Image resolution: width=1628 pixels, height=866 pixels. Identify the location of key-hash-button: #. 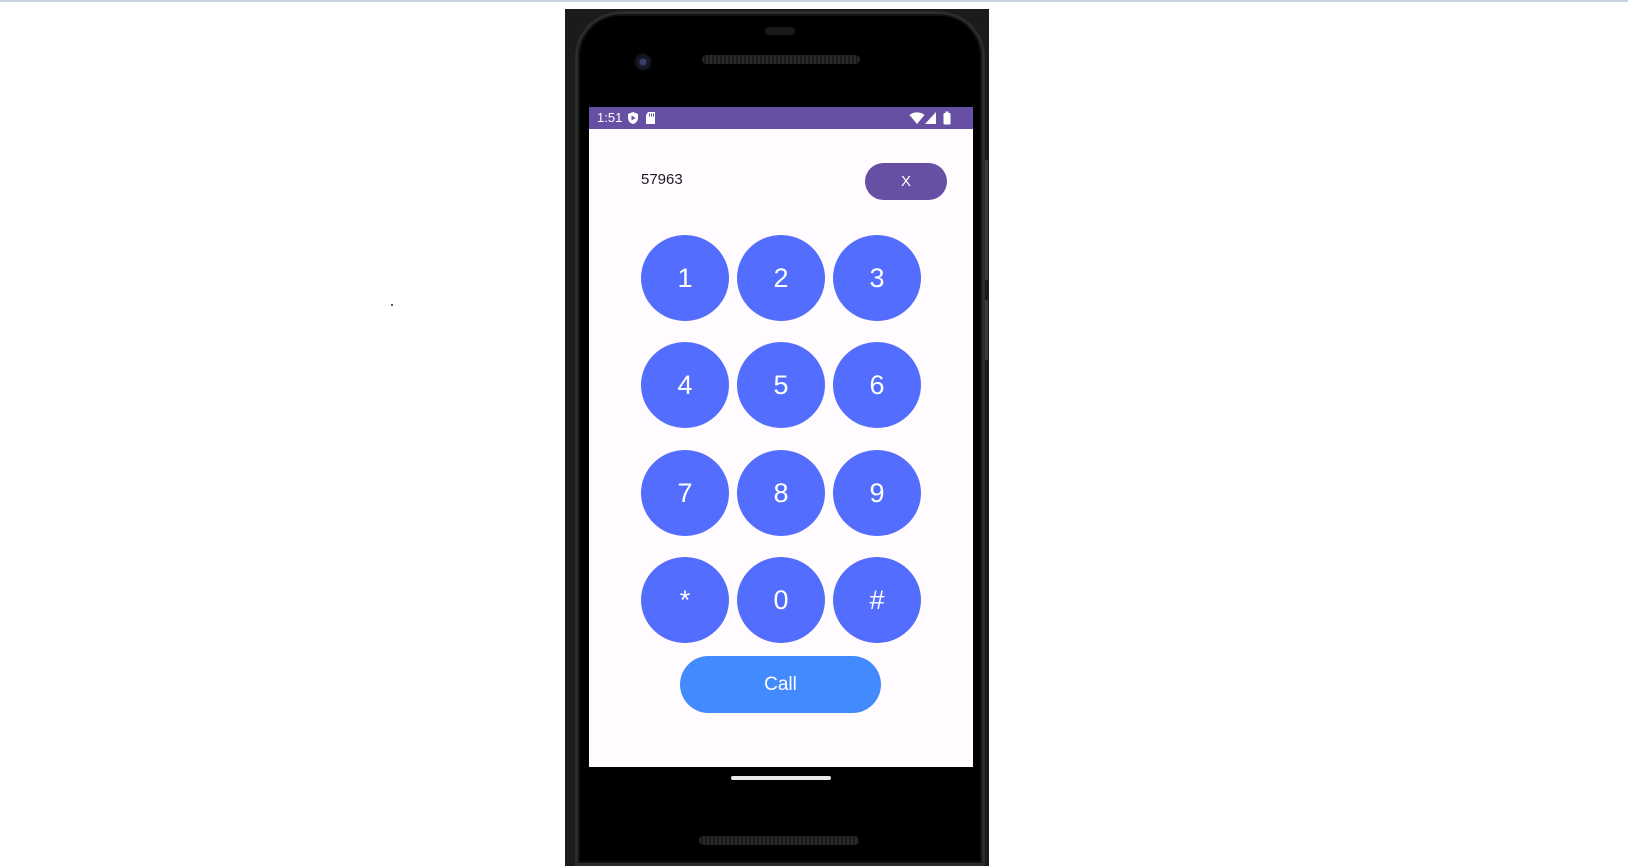
(877, 600).